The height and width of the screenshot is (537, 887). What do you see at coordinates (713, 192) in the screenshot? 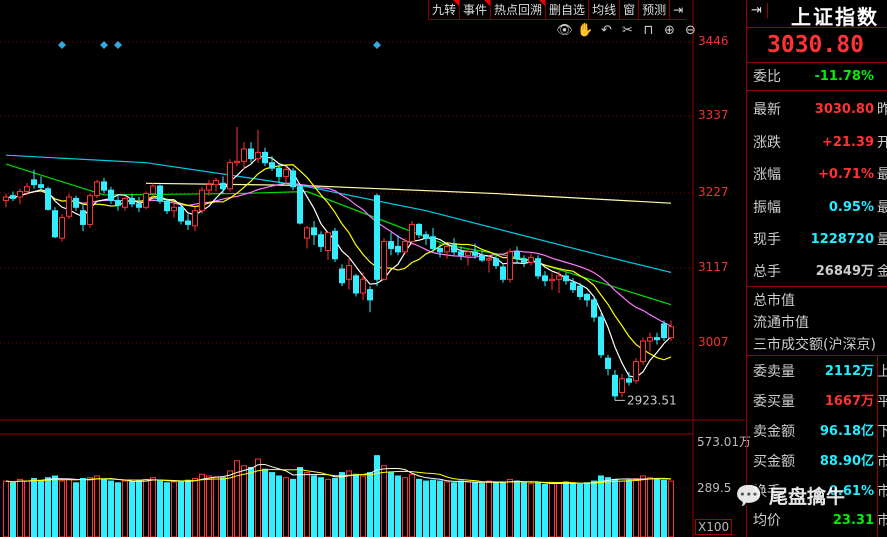
I see `price-tick: 3227` at bounding box center [713, 192].